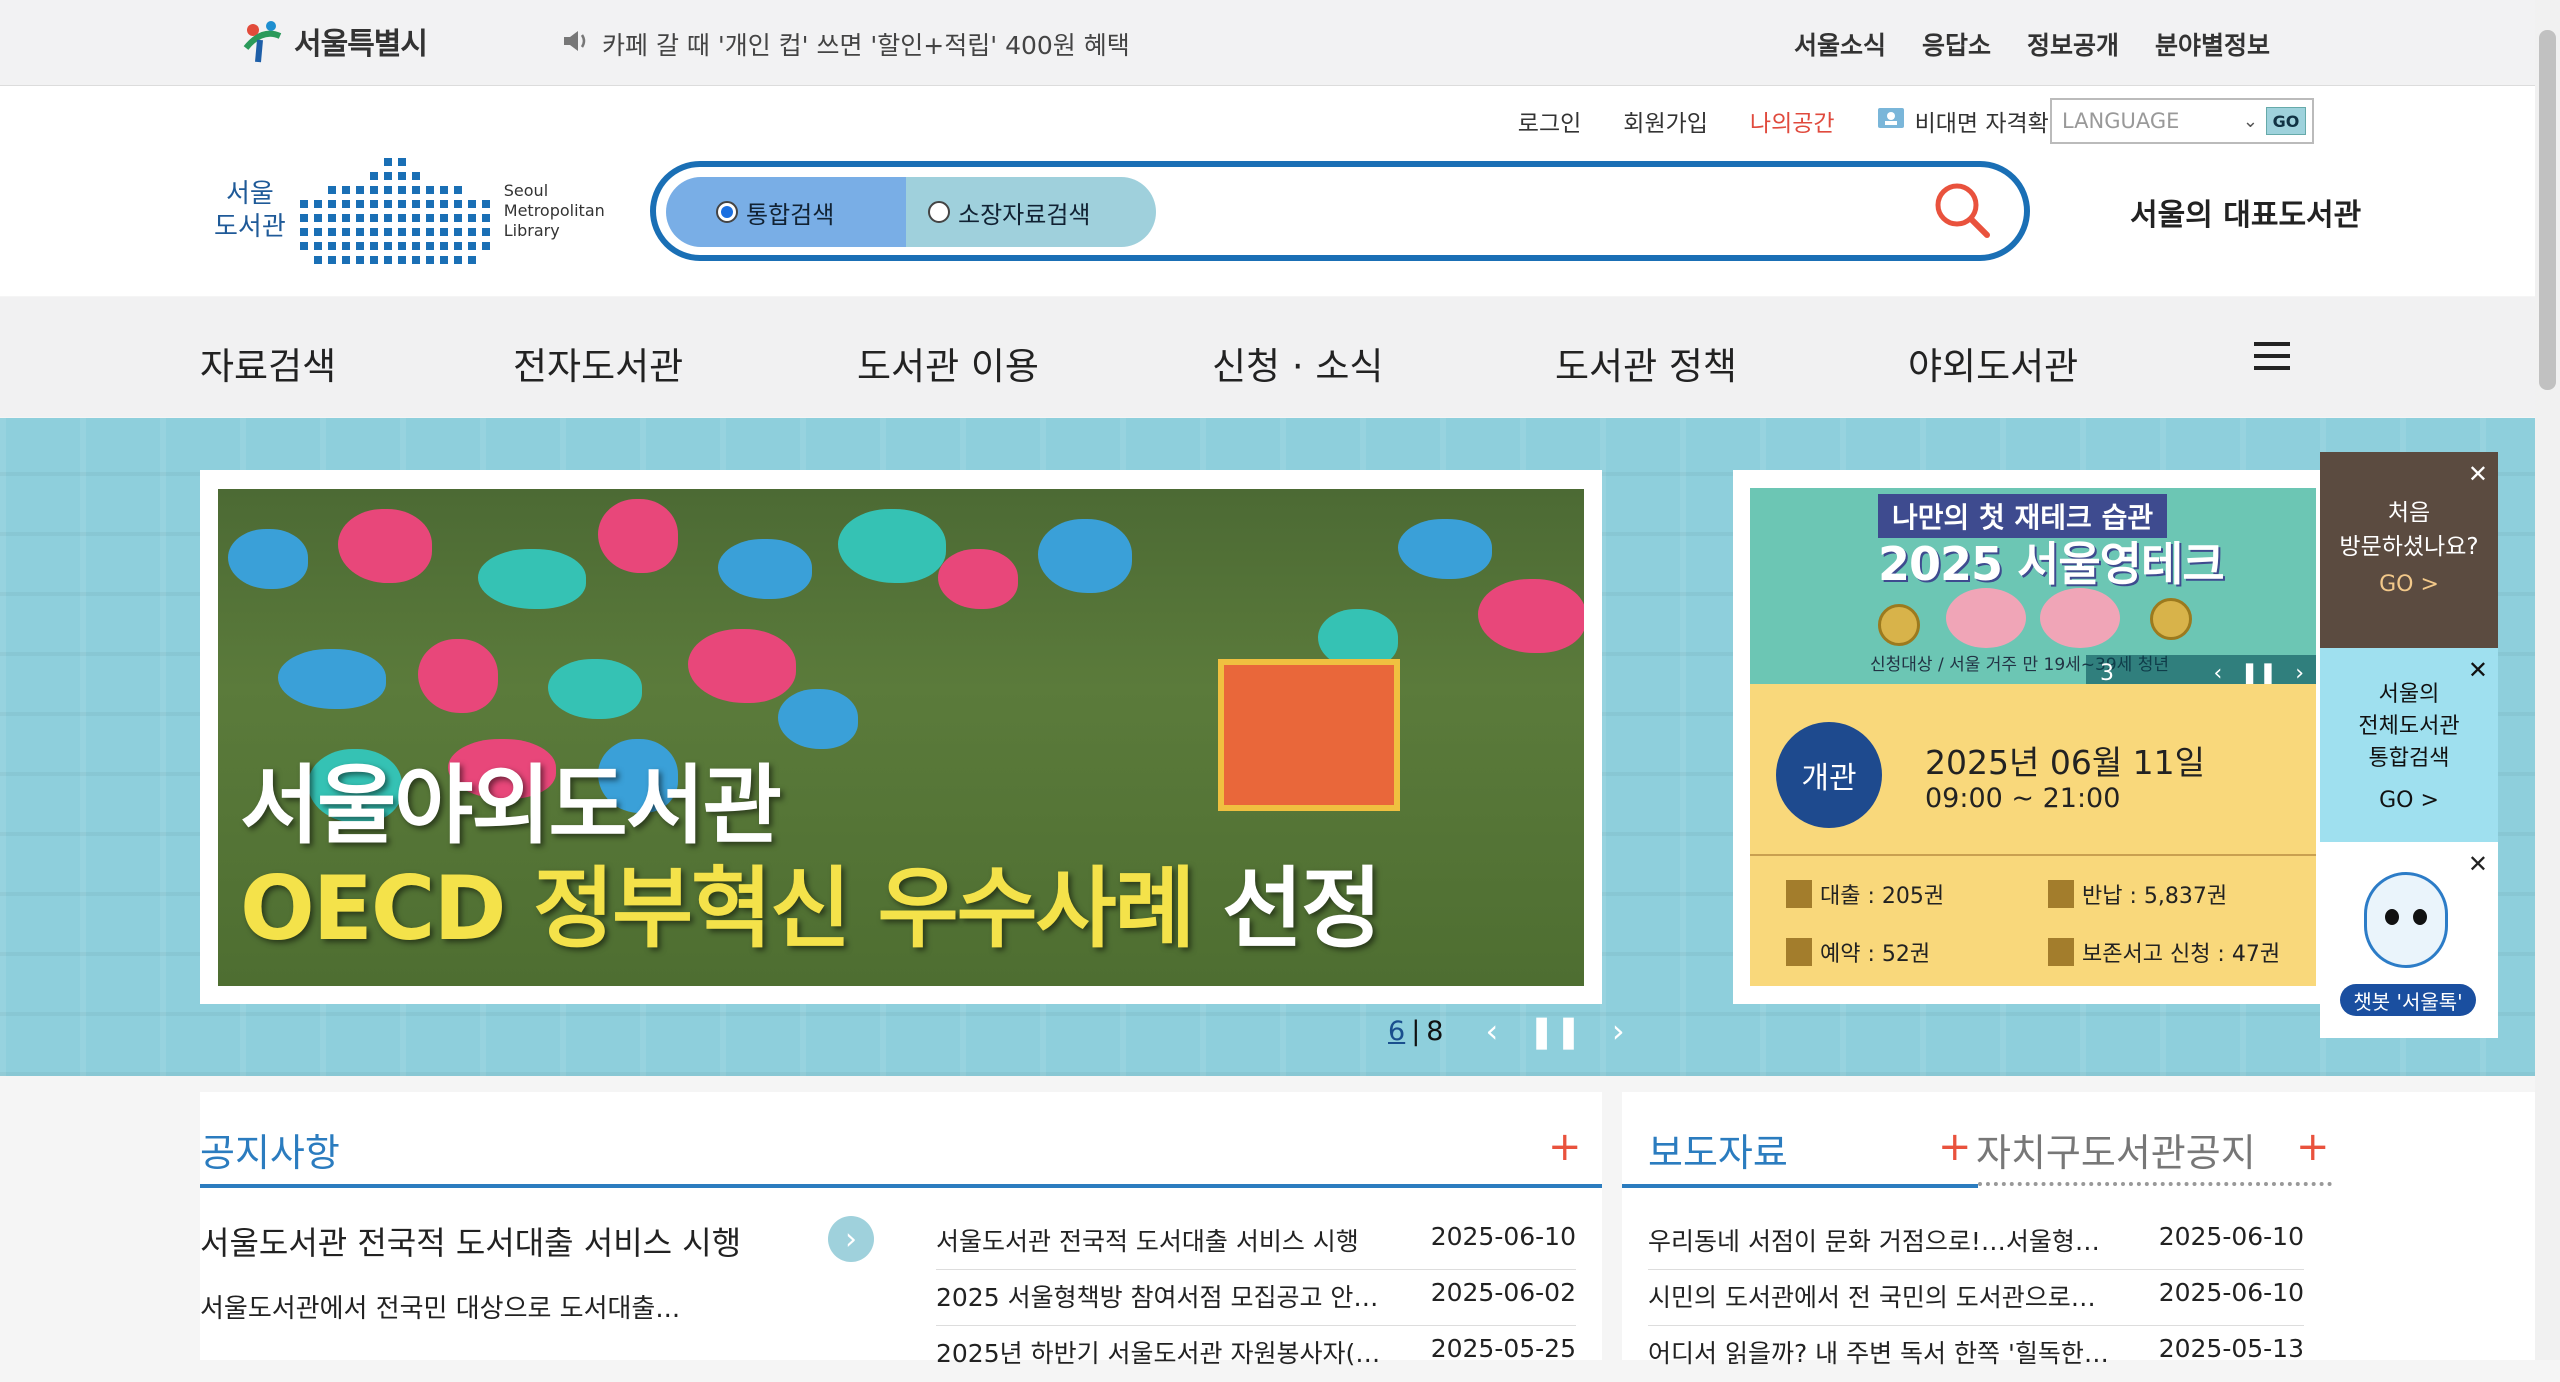 The width and height of the screenshot is (2560, 1382). I want to click on district-more-icon: +, so click(2313, 1147).